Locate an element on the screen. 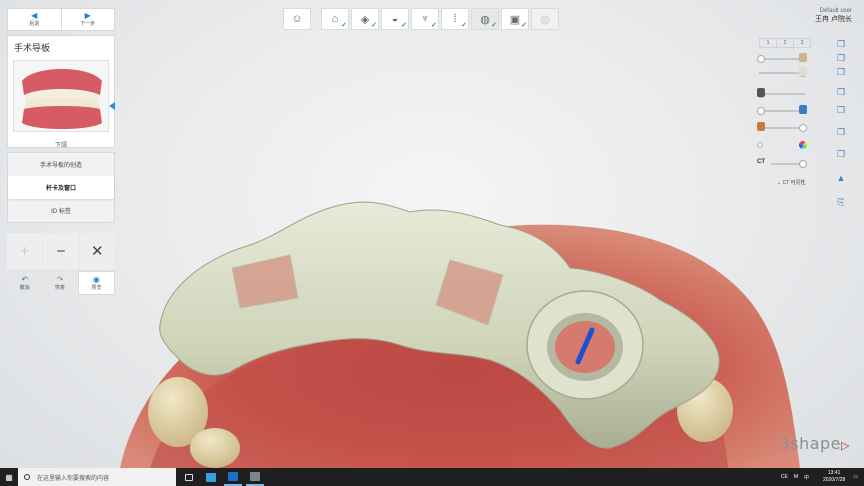  ime-indicator: M is located at coordinates (796, 477).